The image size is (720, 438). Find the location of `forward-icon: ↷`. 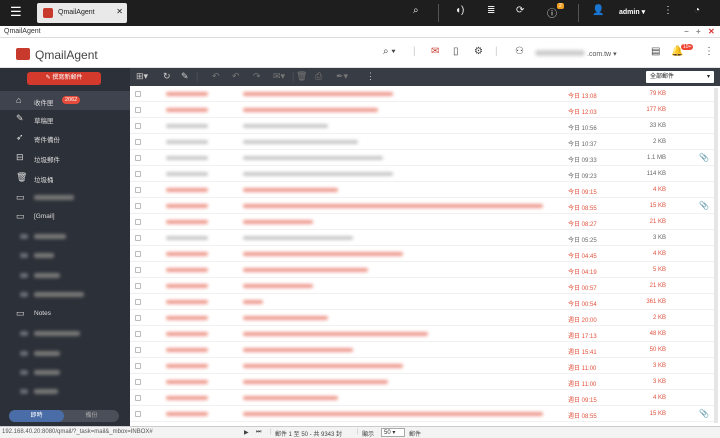

forward-icon: ↷ is located at coordinates (257, 76).